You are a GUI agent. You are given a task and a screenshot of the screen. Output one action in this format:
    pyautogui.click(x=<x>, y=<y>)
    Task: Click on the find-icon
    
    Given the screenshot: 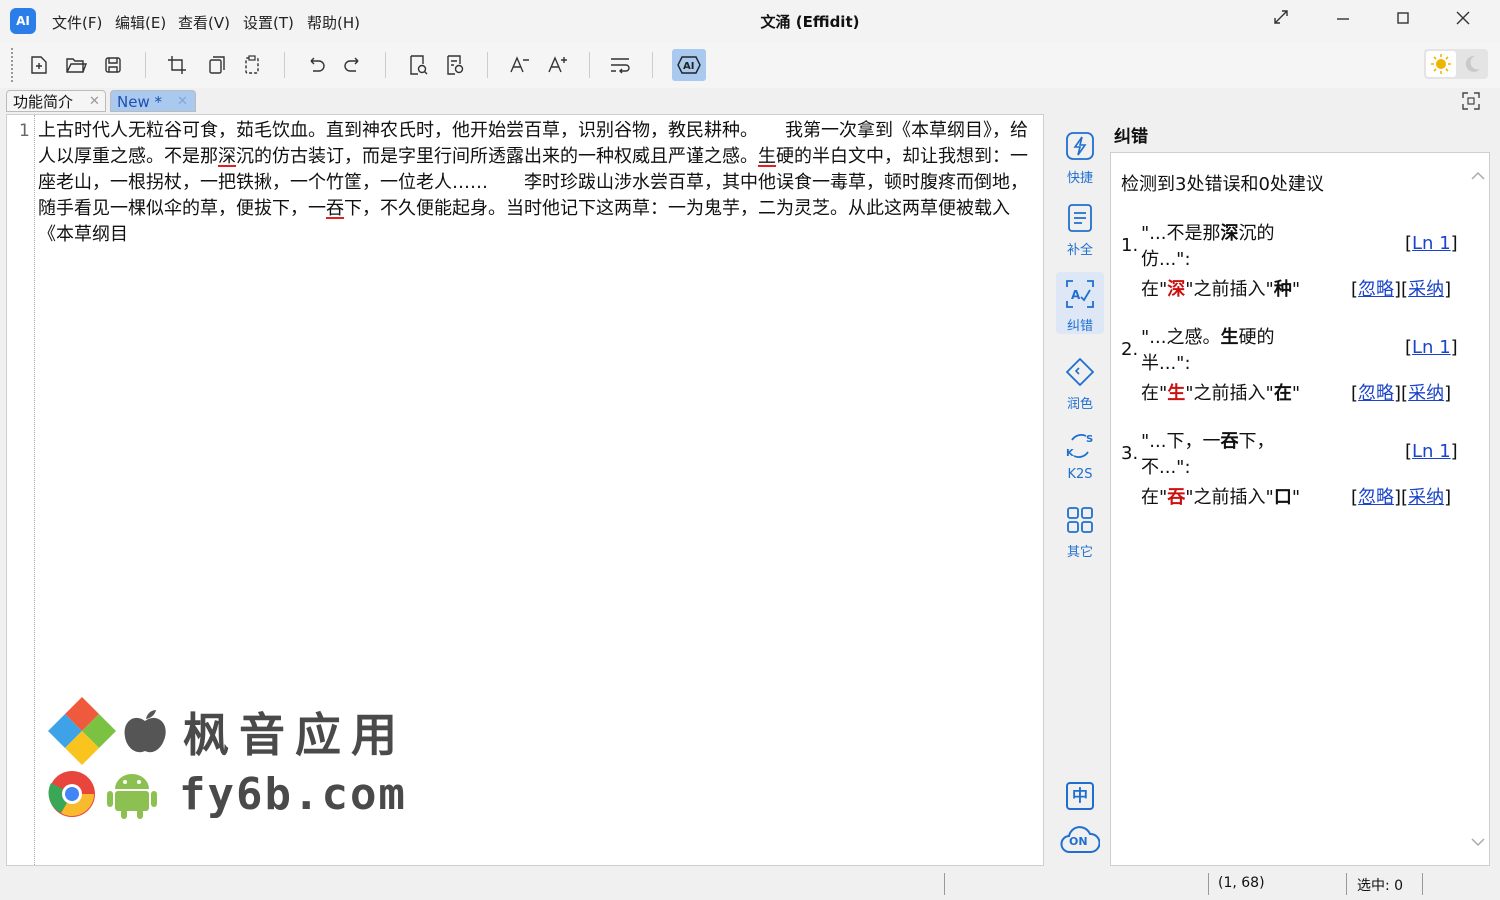 What is the action you would take?
    pyautogui.click(x=418, y=65)
    